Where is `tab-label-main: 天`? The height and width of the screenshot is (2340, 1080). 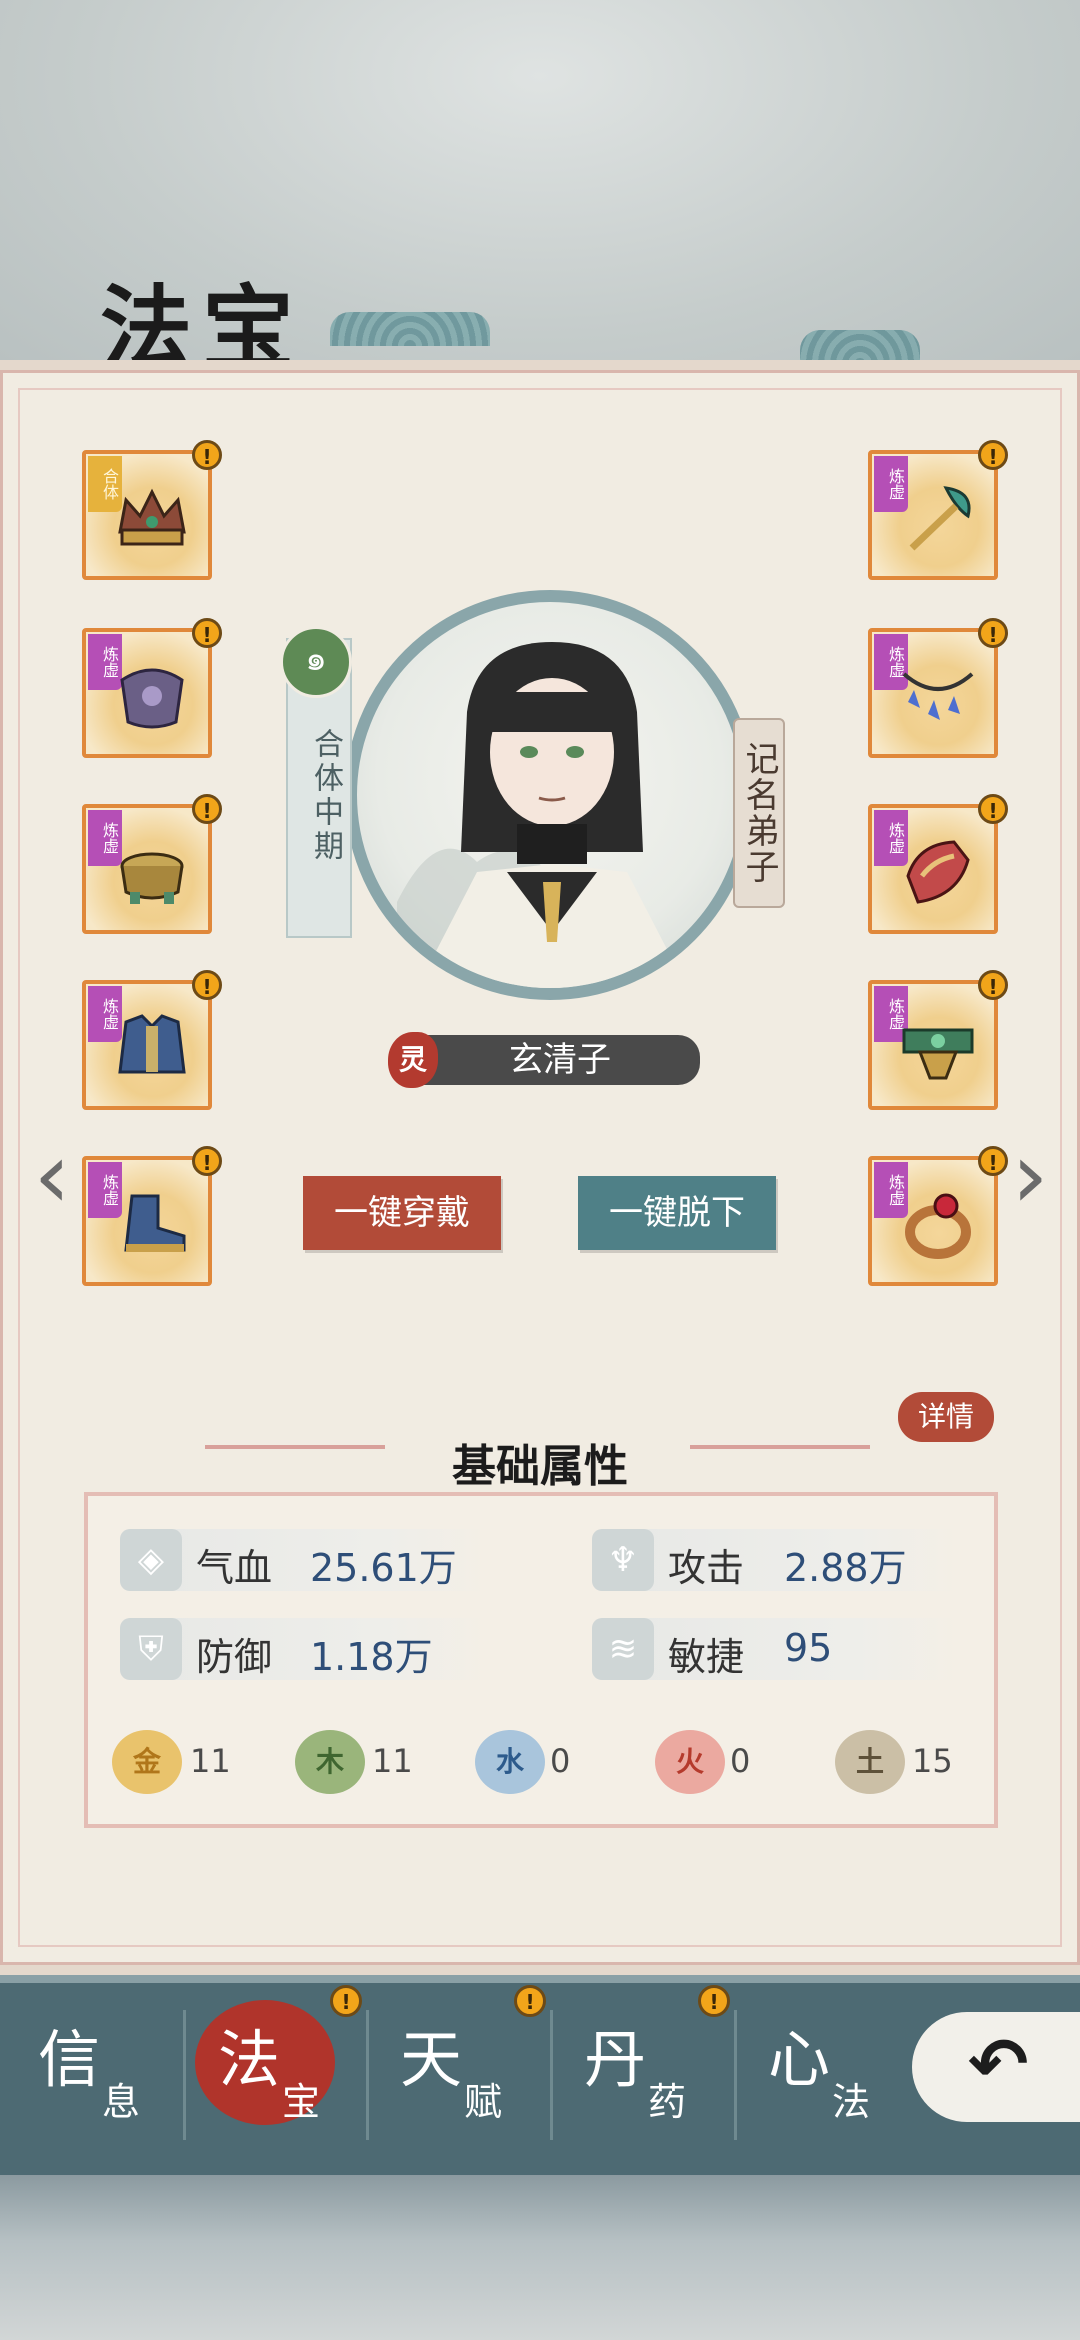
tab-label-main: 天 is located at coordinates (431, 2059).